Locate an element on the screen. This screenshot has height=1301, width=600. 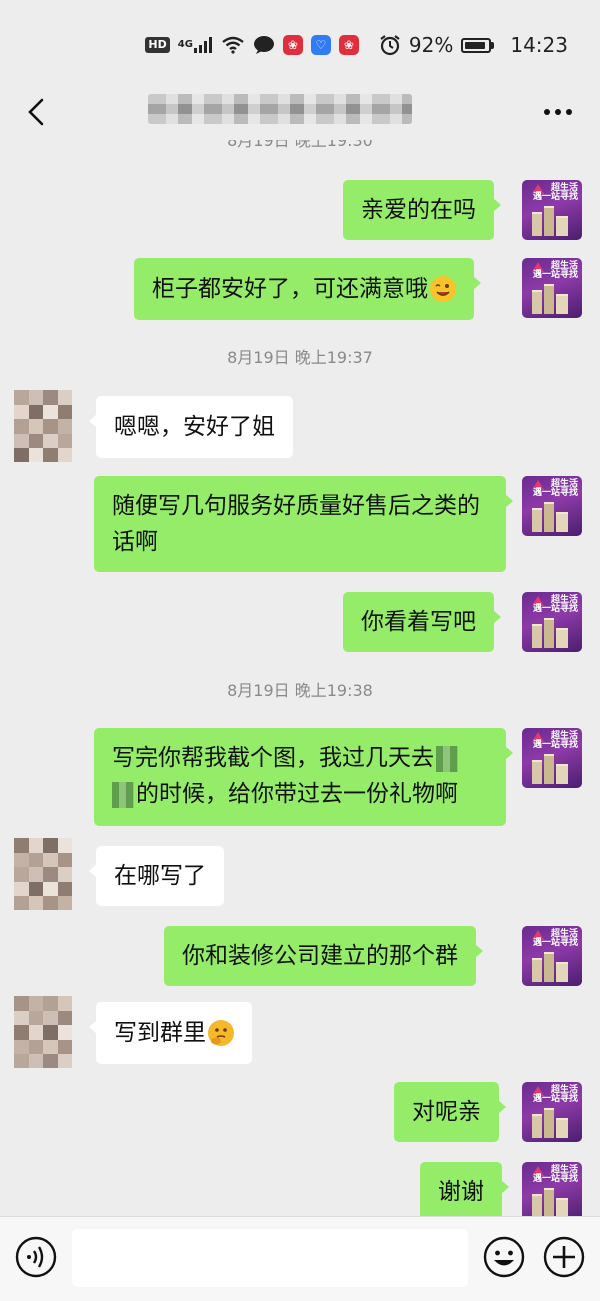
message-bubble-sent: 柜子都安好了，可还满意哦 is located at coordinates (307, 289).